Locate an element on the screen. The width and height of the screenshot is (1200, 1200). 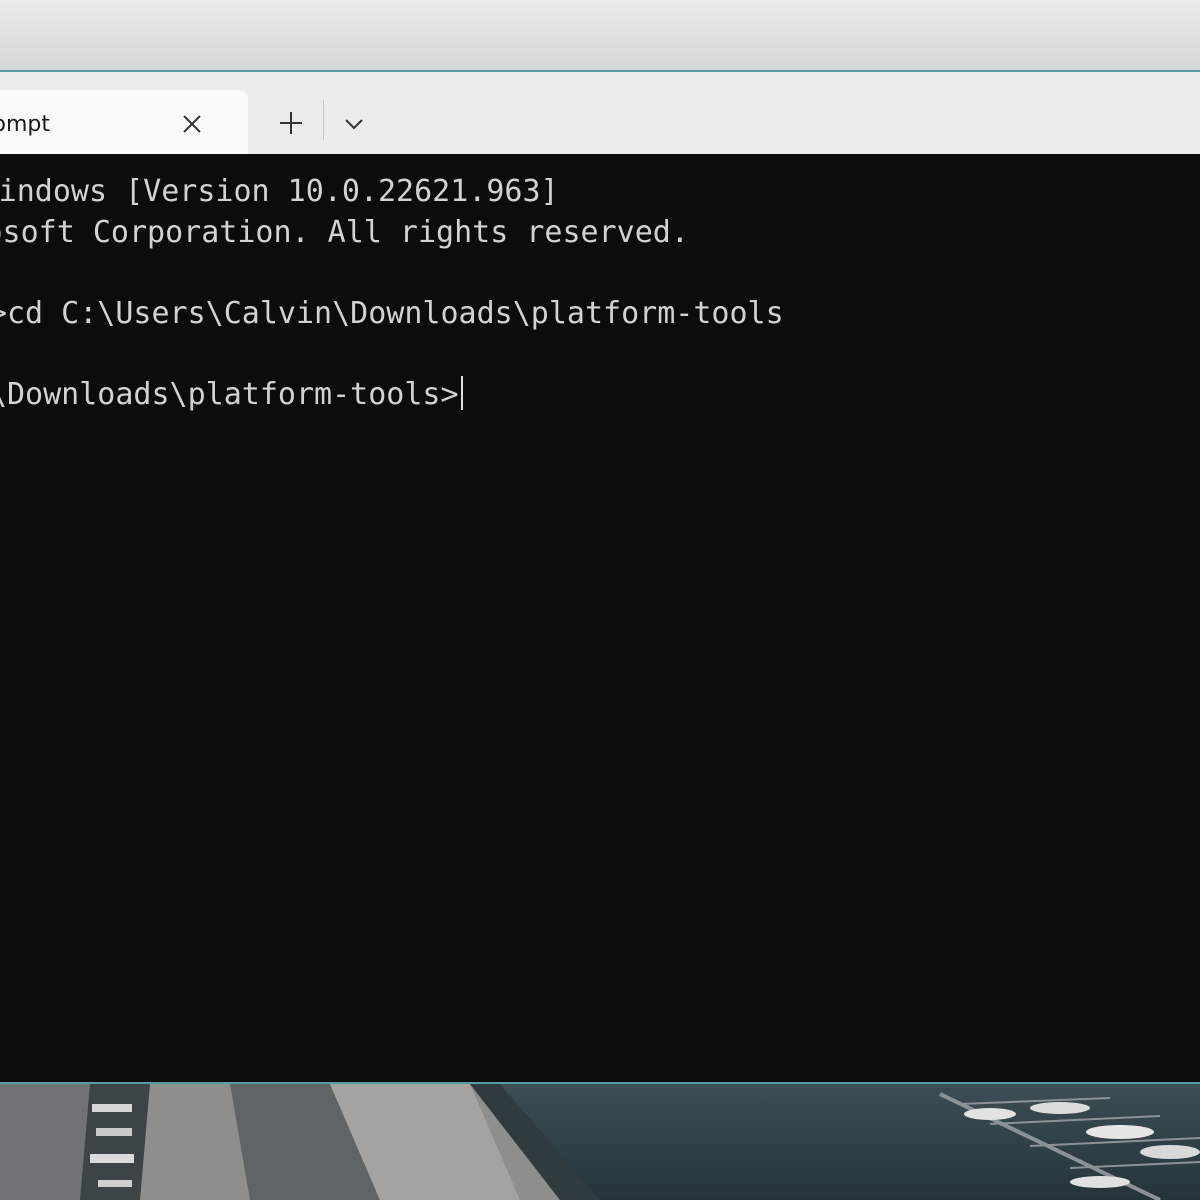
close-icon is located at coordinates (192, 124).